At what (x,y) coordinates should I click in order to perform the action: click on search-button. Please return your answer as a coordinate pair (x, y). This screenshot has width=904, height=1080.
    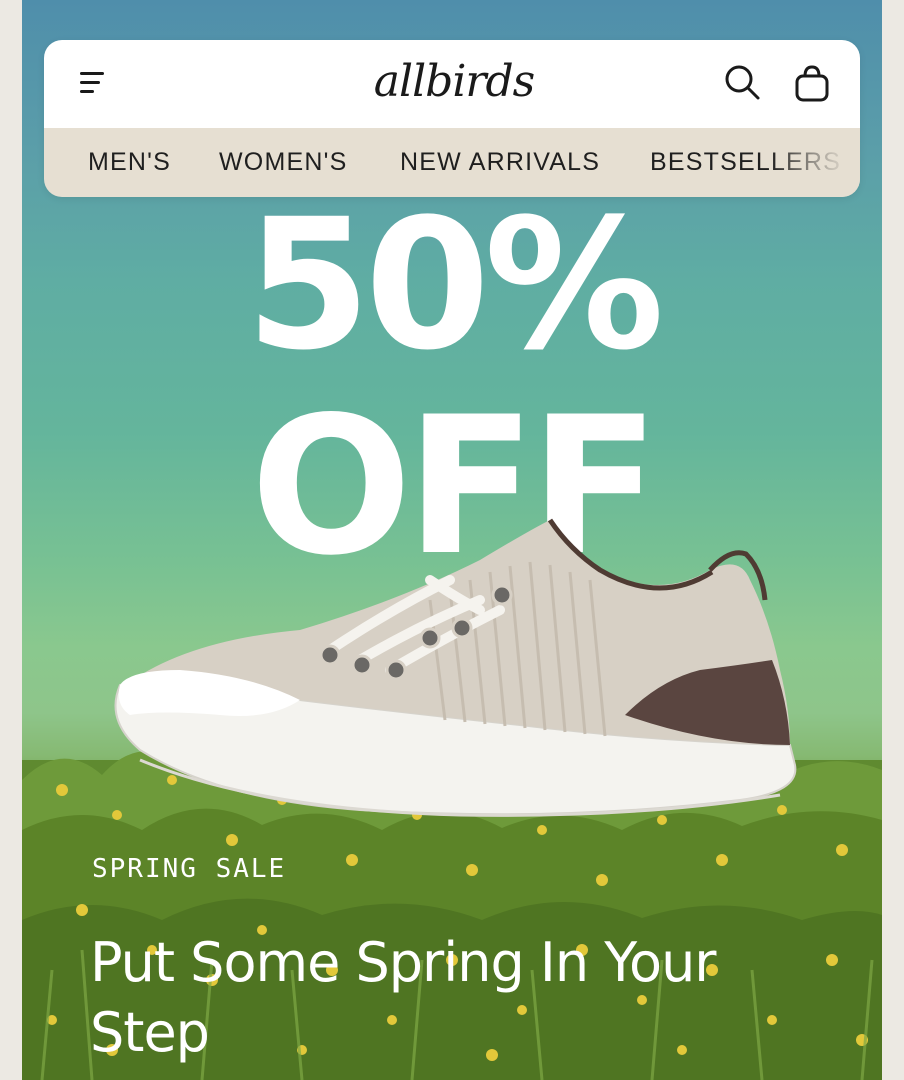
    Looking at the image, I should click on (742, 82).